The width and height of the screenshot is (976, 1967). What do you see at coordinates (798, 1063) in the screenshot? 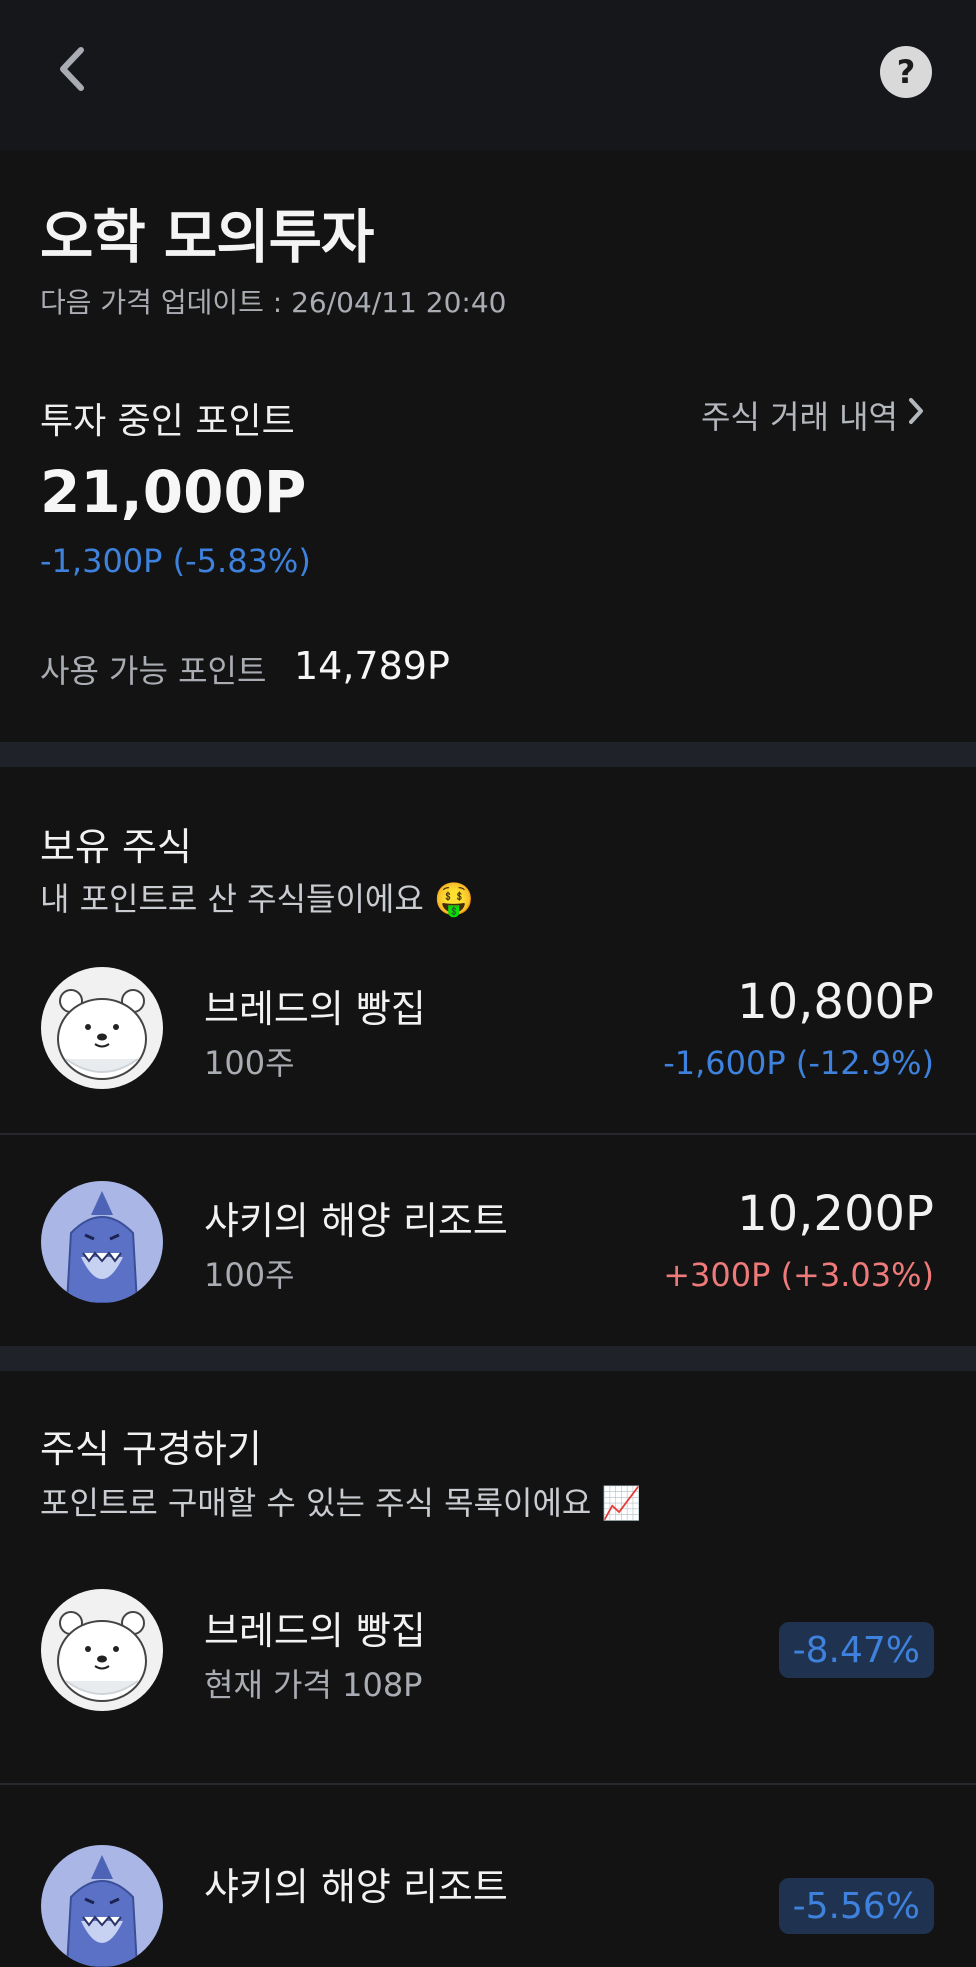
I see `holding-change: -1,600P (-12.9%)` at bounding box center [798, 1063].